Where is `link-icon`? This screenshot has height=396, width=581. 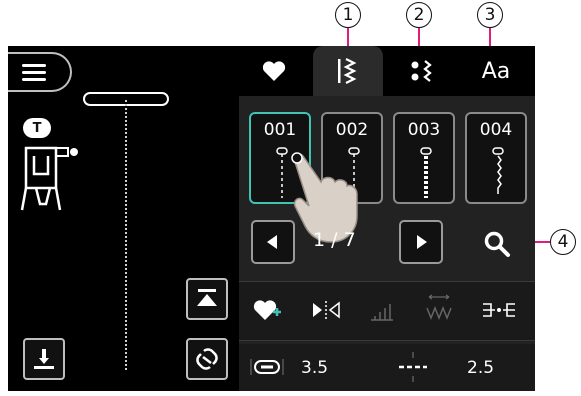
link-icon is located at coordinates (207, 359).